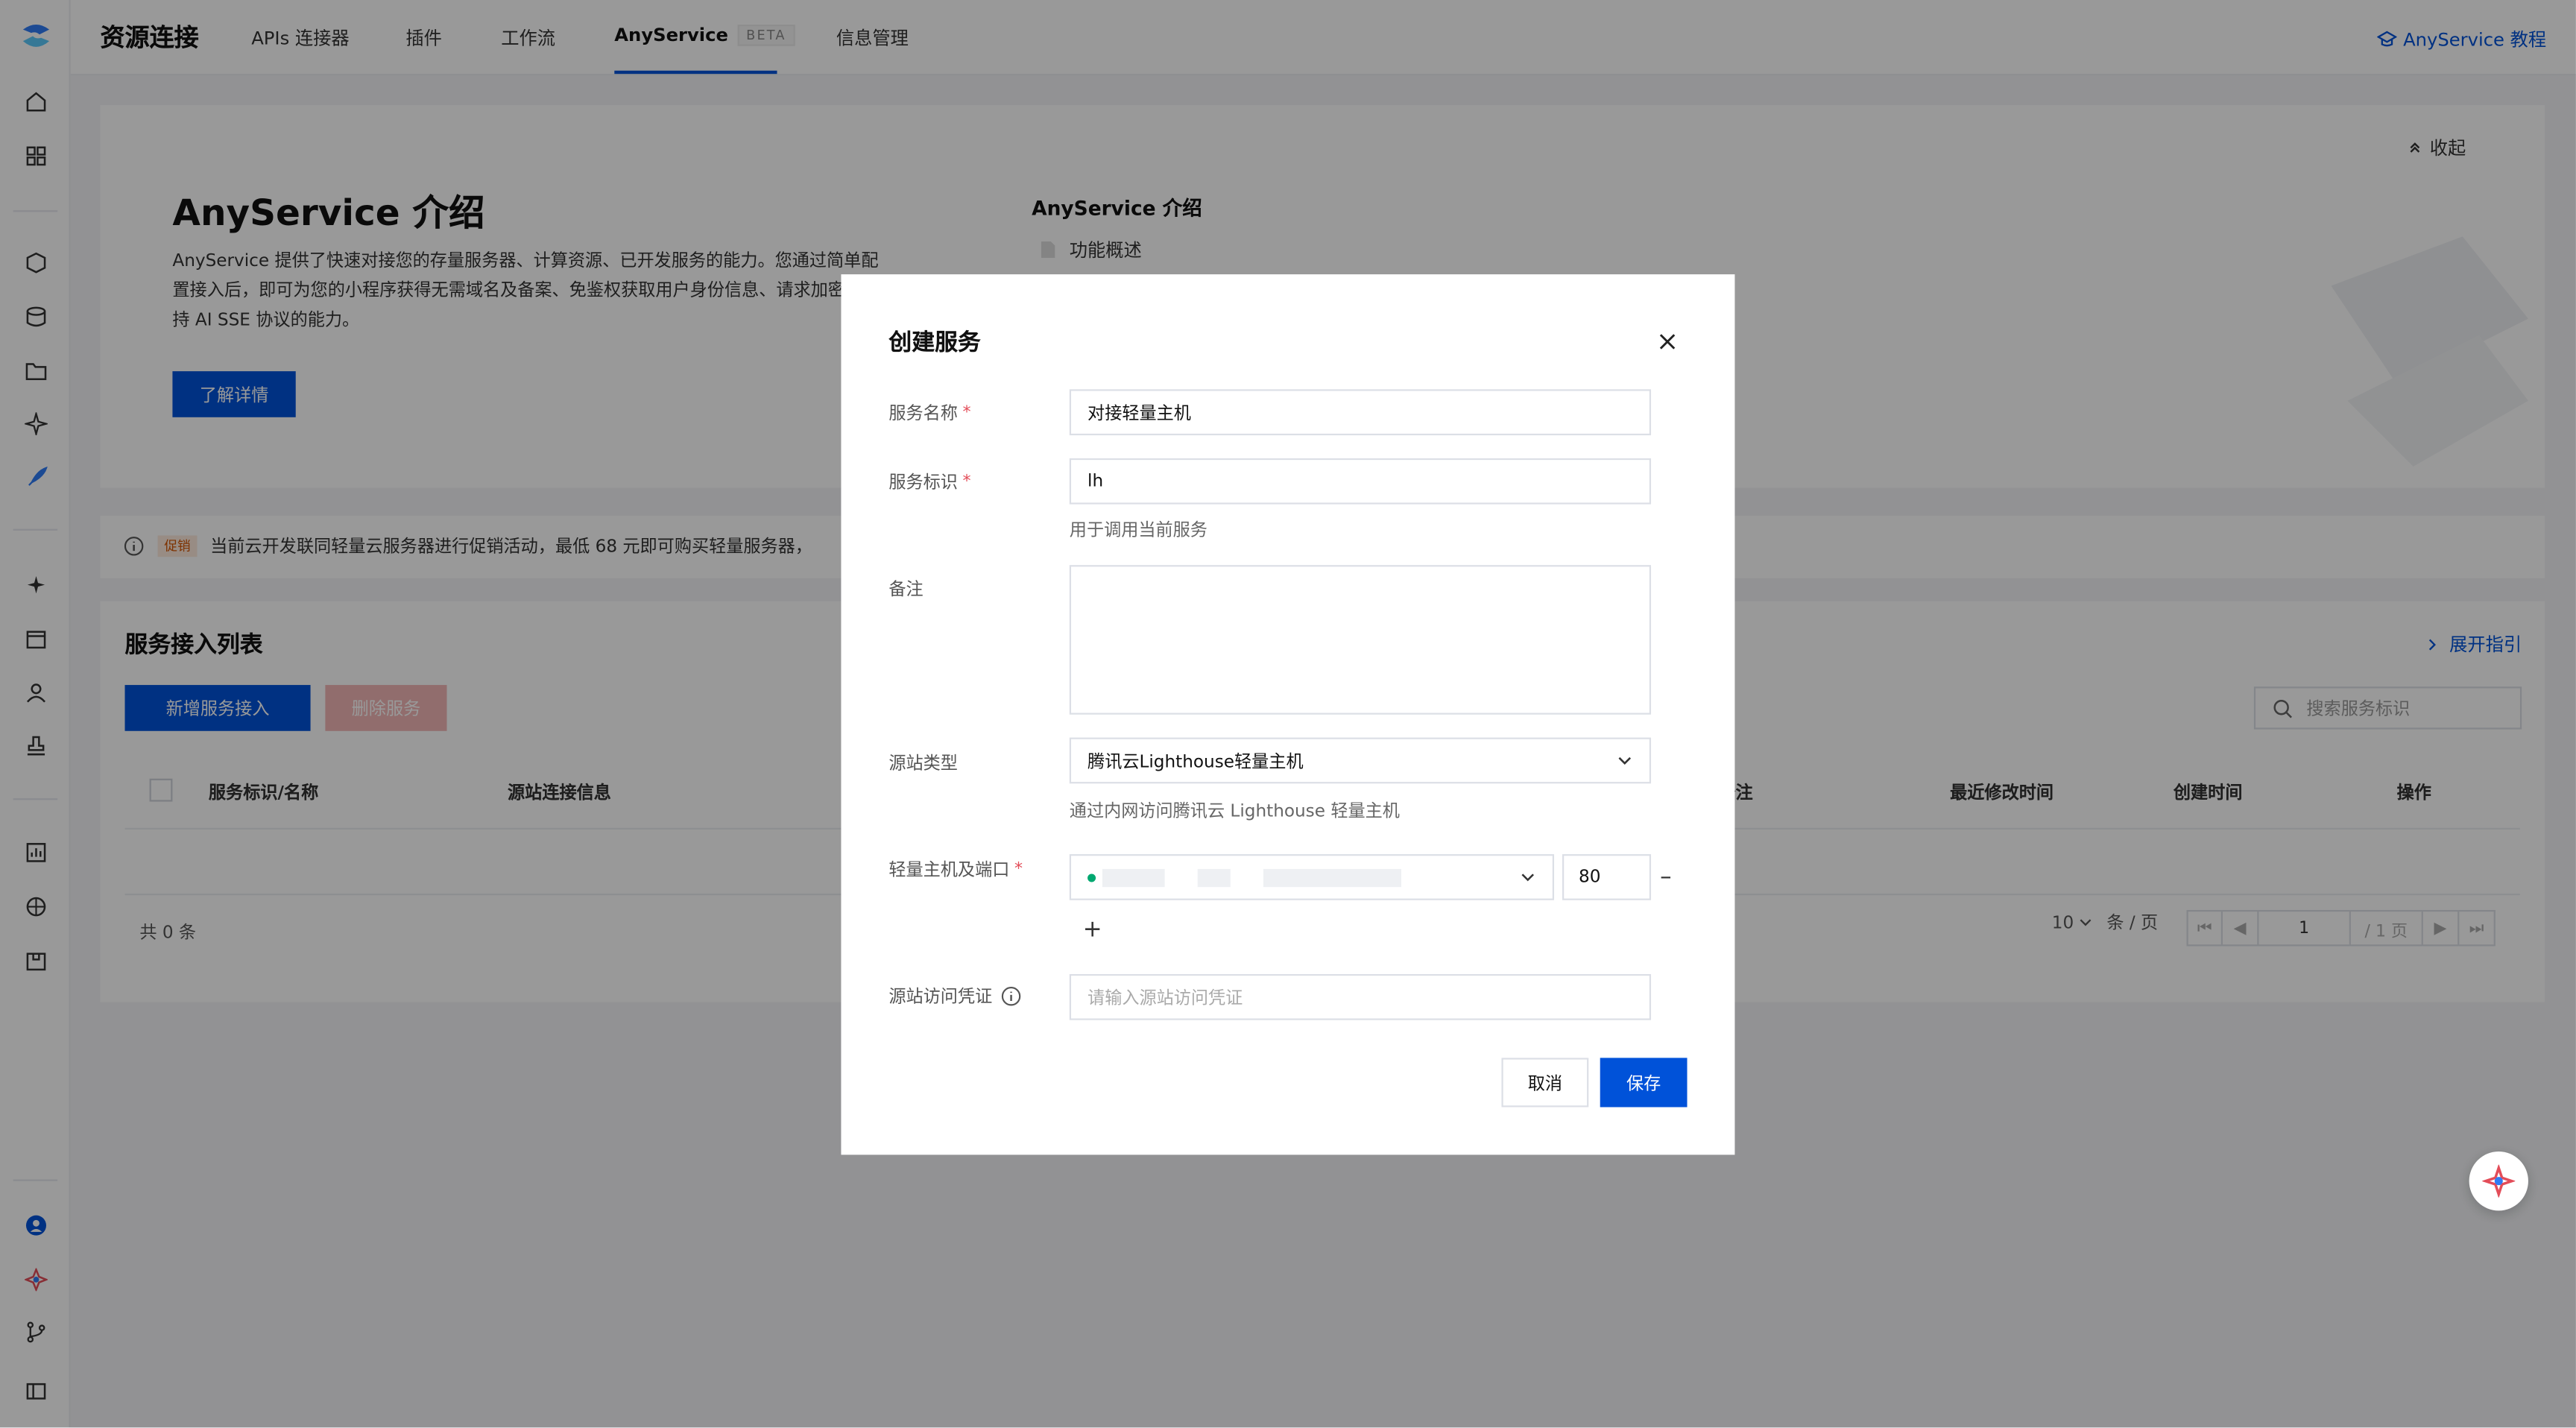 The width and height of the screenshot is (2576, 1428). What do you see at coordinates (923, 764) in the screenshot?
I see `origin-type-label: 源站类型` at bounding box center [923, 764].